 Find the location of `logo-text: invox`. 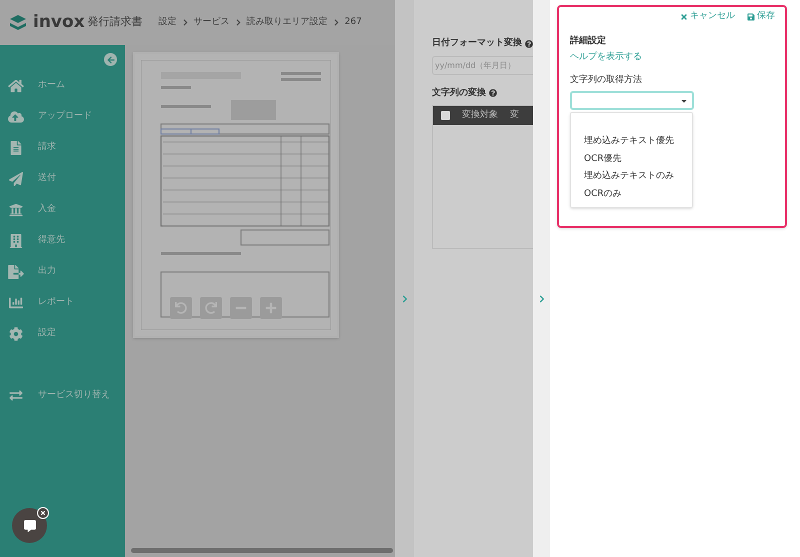

logo-text: invox is located at coordinates (59, 22).